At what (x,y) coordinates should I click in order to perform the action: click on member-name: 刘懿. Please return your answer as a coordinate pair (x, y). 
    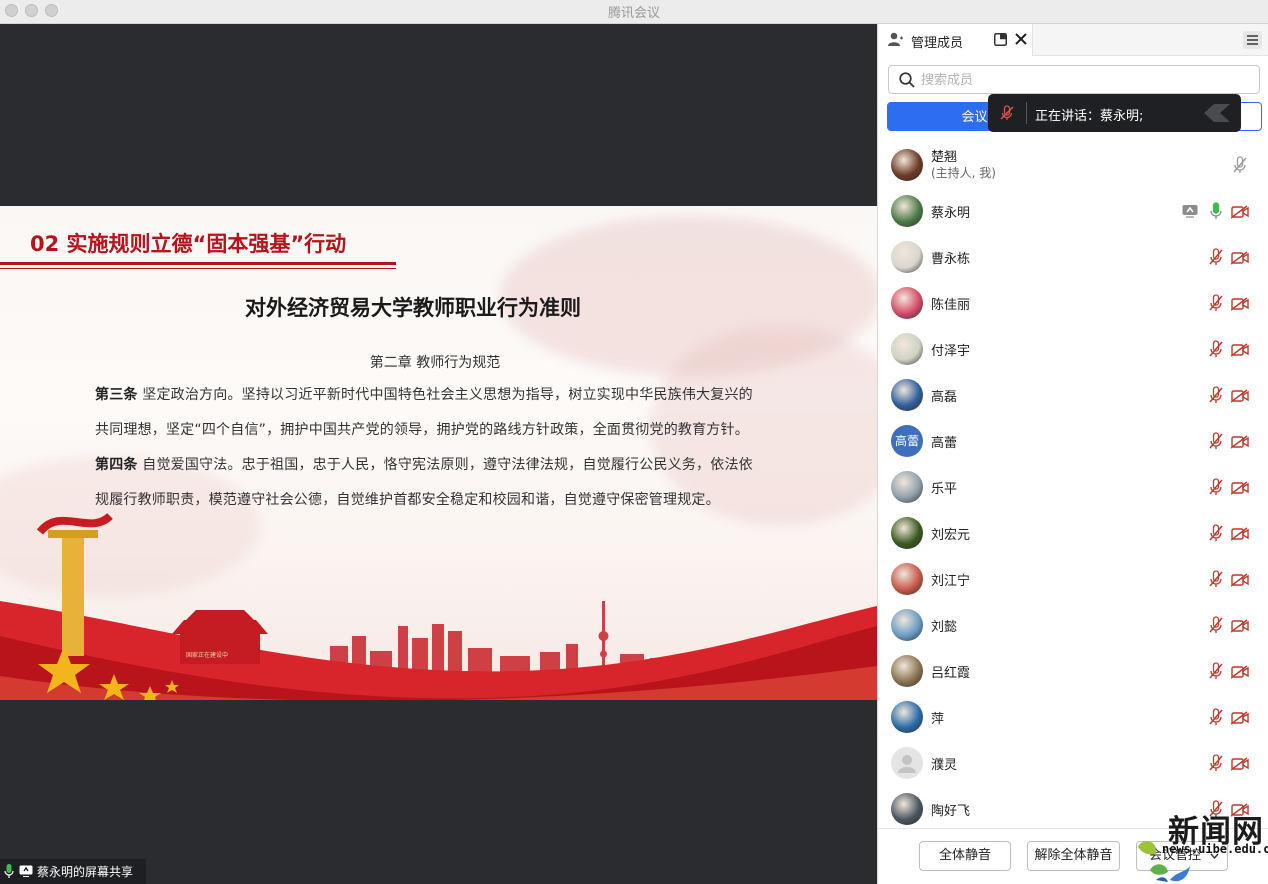
    Looking at the image, I should click on (944, 627).